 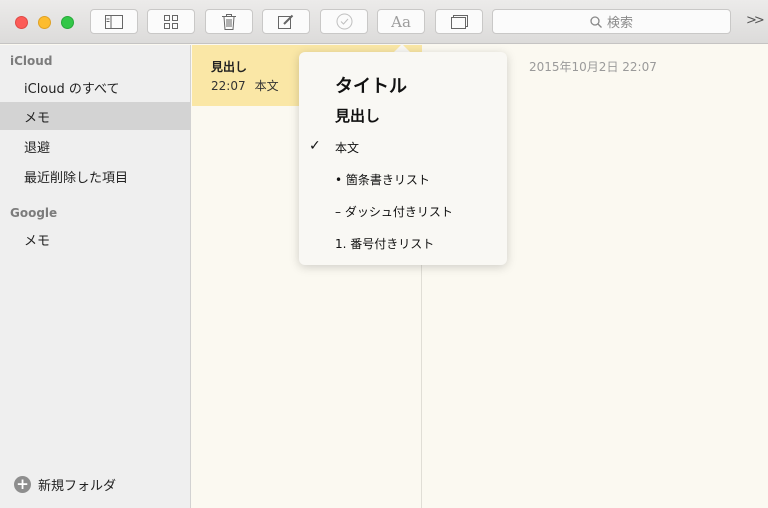 I want to click on checkmark-circle-icon, so click(x=344, y=21).